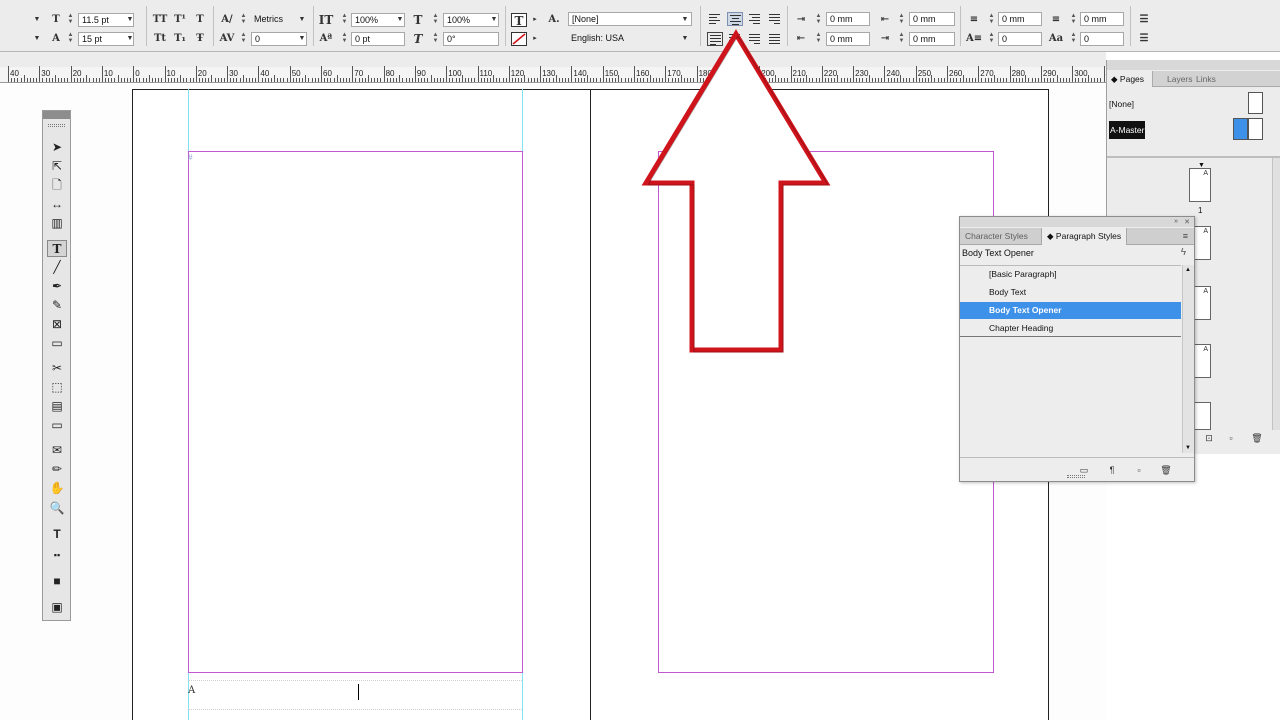 The image size is (1280, 720). What do you see at coordinates (1121, 104) in the screenshot?
I see `master-item-none: [None]` at bounding box center [1121, 104].